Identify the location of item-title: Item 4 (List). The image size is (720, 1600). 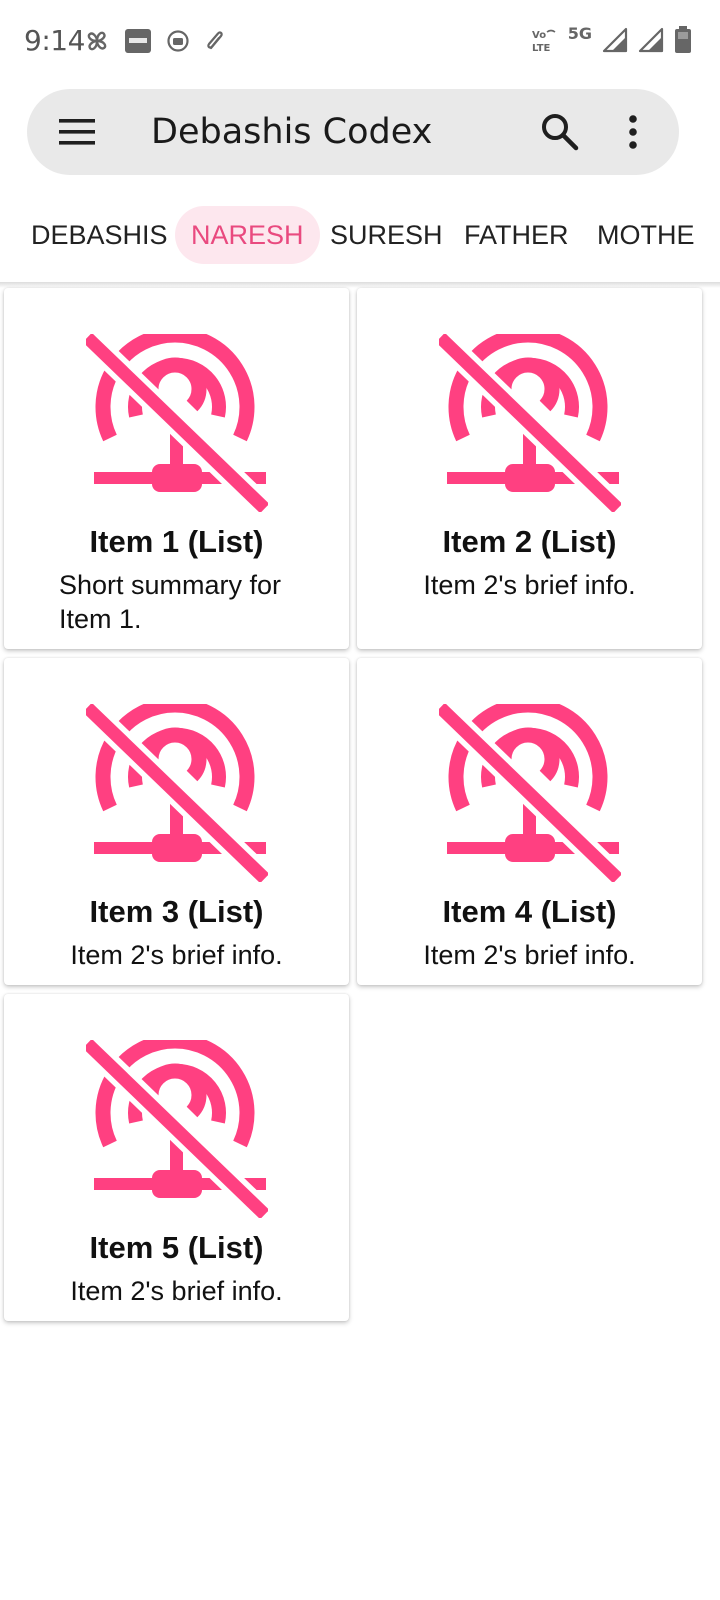
(529, 911).